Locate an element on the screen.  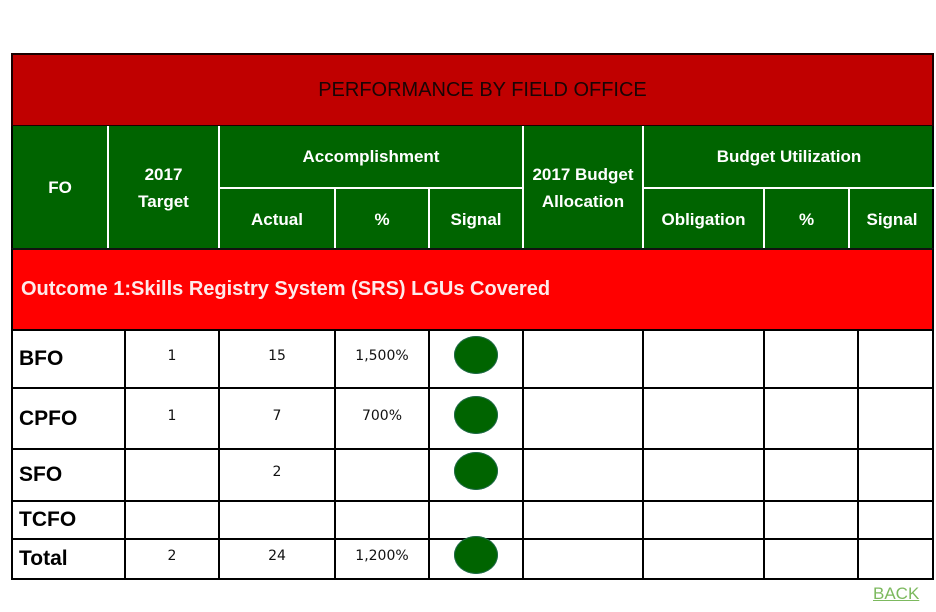
table-row: Total 2 24 1,200% is located at coordinates (472, 558).